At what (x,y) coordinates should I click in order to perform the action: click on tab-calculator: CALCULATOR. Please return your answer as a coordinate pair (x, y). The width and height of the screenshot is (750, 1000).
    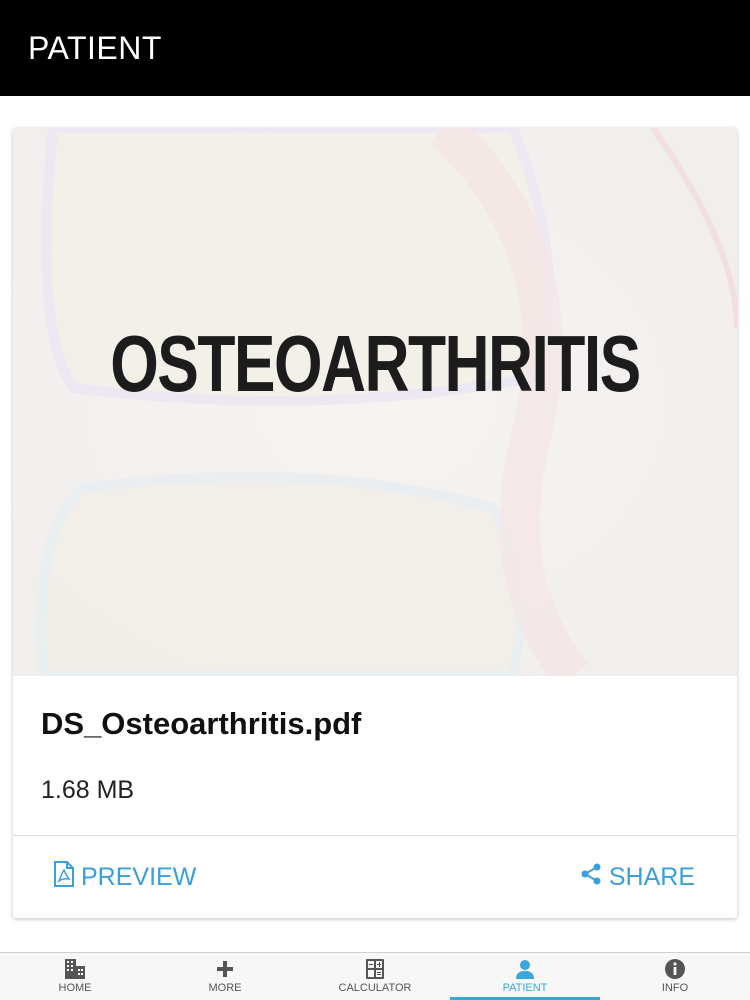
    Looking at the image, I should click on (375, 976).